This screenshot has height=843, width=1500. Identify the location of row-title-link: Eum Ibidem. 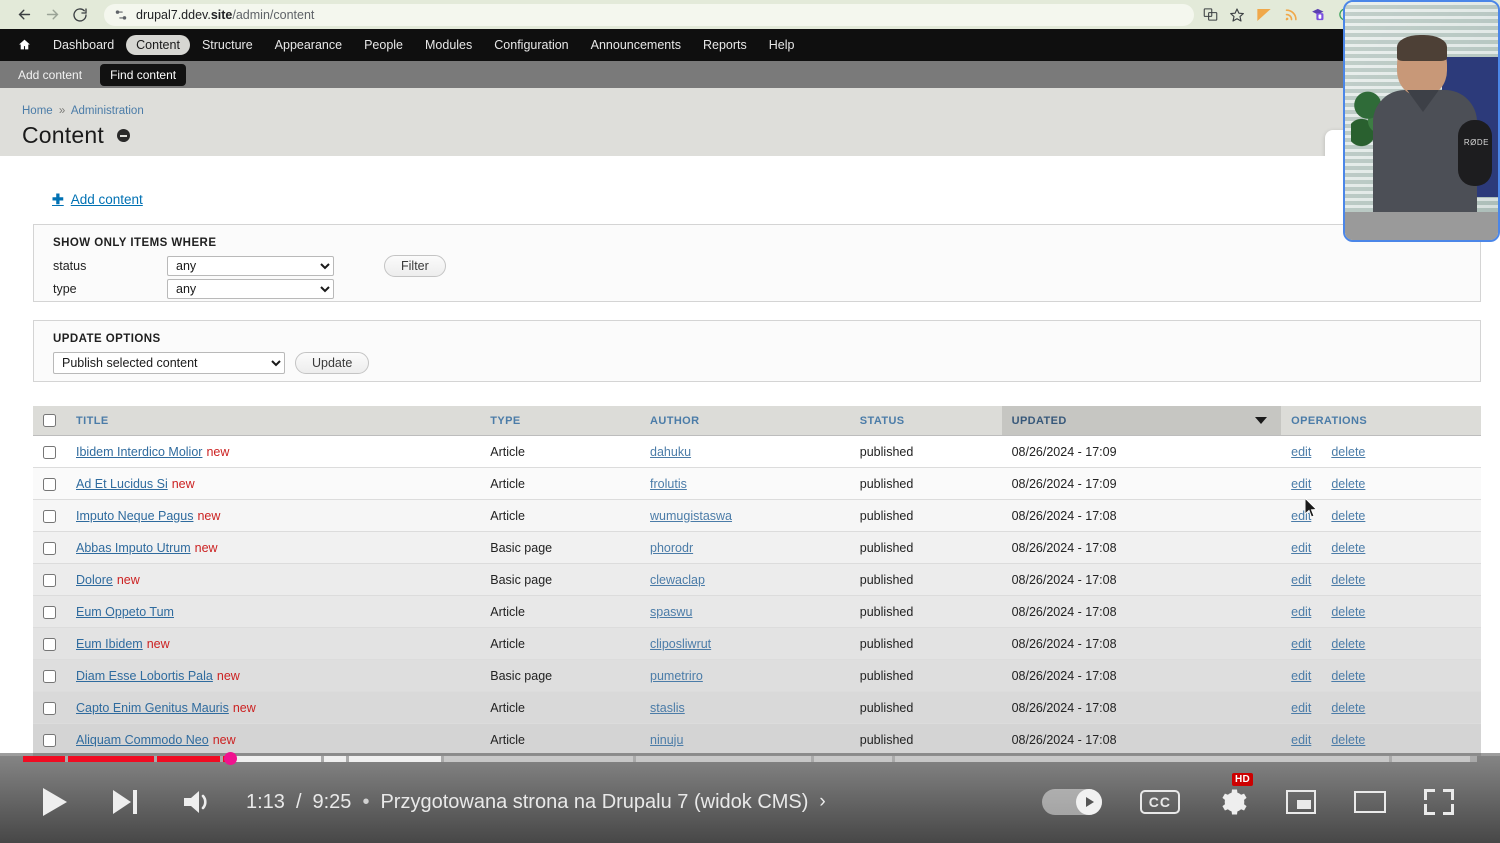
(109, 644).